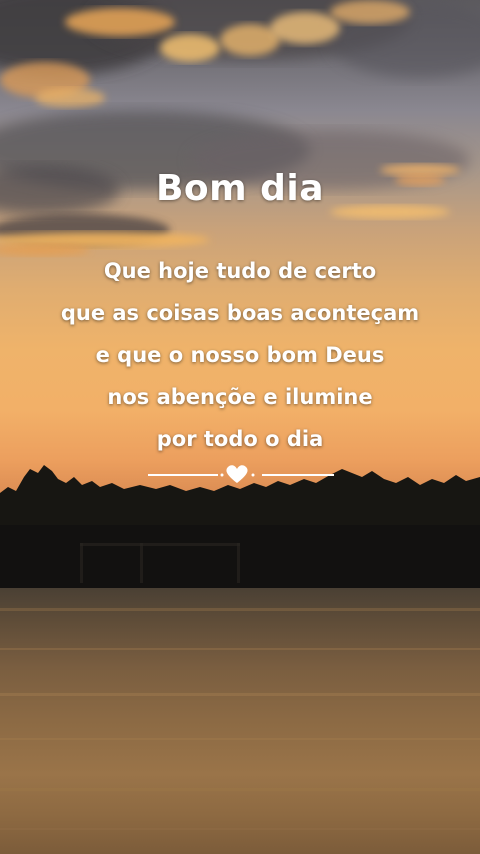 The height and width of the screenshot is (854, 480). Describe the element at coordinates (240, 188) in the screenshot. I see `greeting-title: Bom dia` at that location.